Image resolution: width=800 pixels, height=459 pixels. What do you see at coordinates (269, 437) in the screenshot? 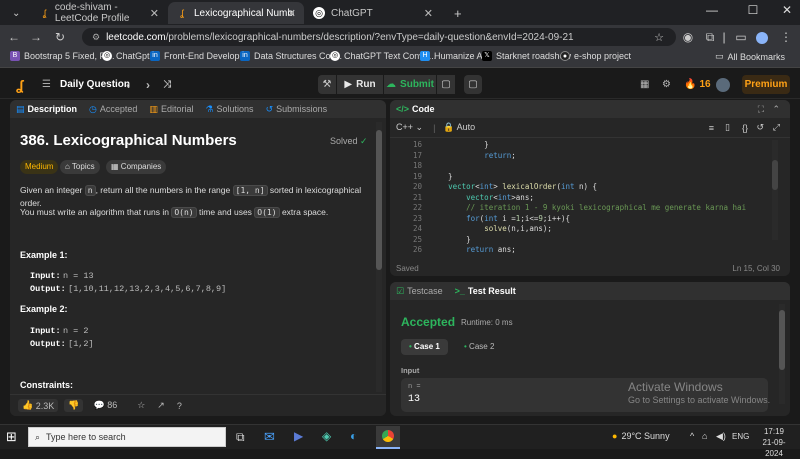
I see `mail-icon: ✉` at bounding box center [269, 437].